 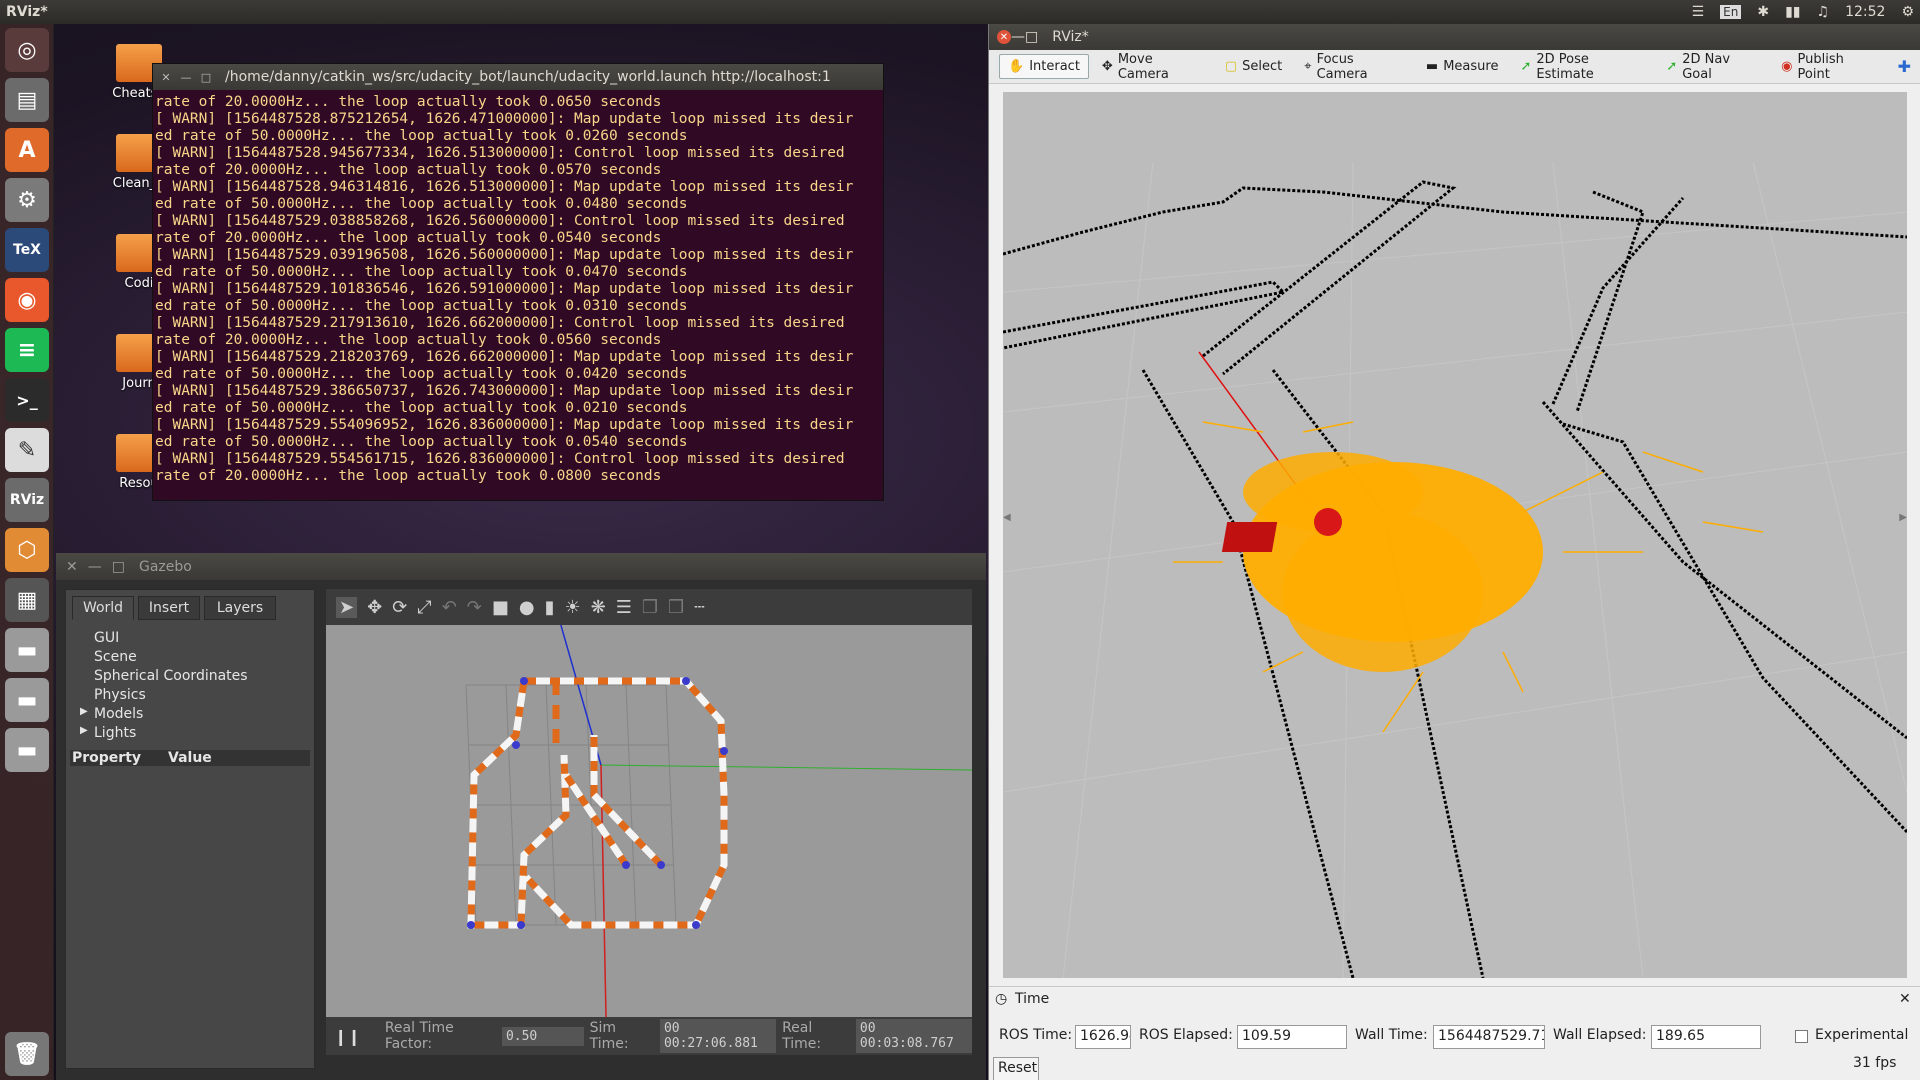 What do you see at coordinates (27, 600) in the screenshot?
I see `workspace-icon: ▦` at bounding box center [27, 600].